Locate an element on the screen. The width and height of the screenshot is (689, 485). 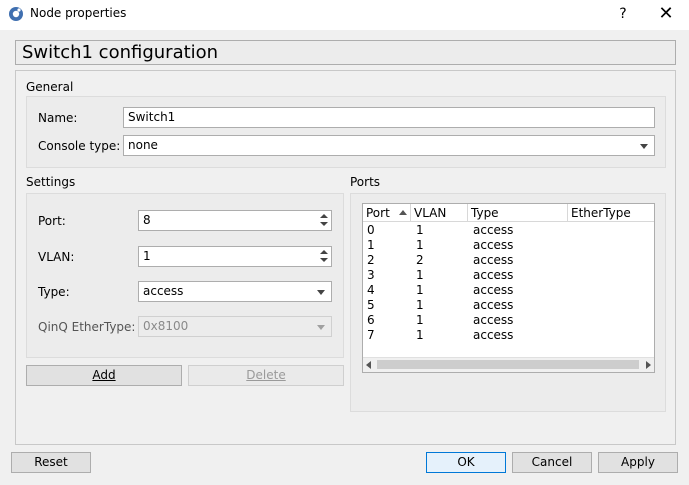
cell-port: 1 is located at coordinates (371, 245).